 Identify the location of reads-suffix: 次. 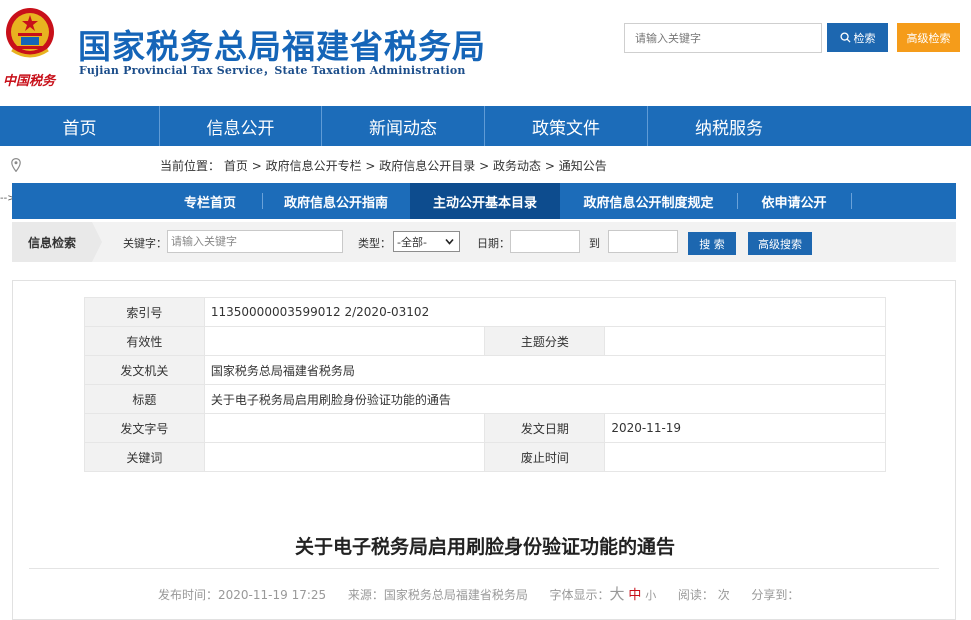
(723, 595).